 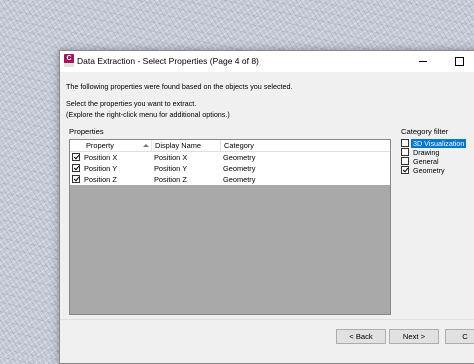 I want to click on minimize-button, so click(x=423, y=61).